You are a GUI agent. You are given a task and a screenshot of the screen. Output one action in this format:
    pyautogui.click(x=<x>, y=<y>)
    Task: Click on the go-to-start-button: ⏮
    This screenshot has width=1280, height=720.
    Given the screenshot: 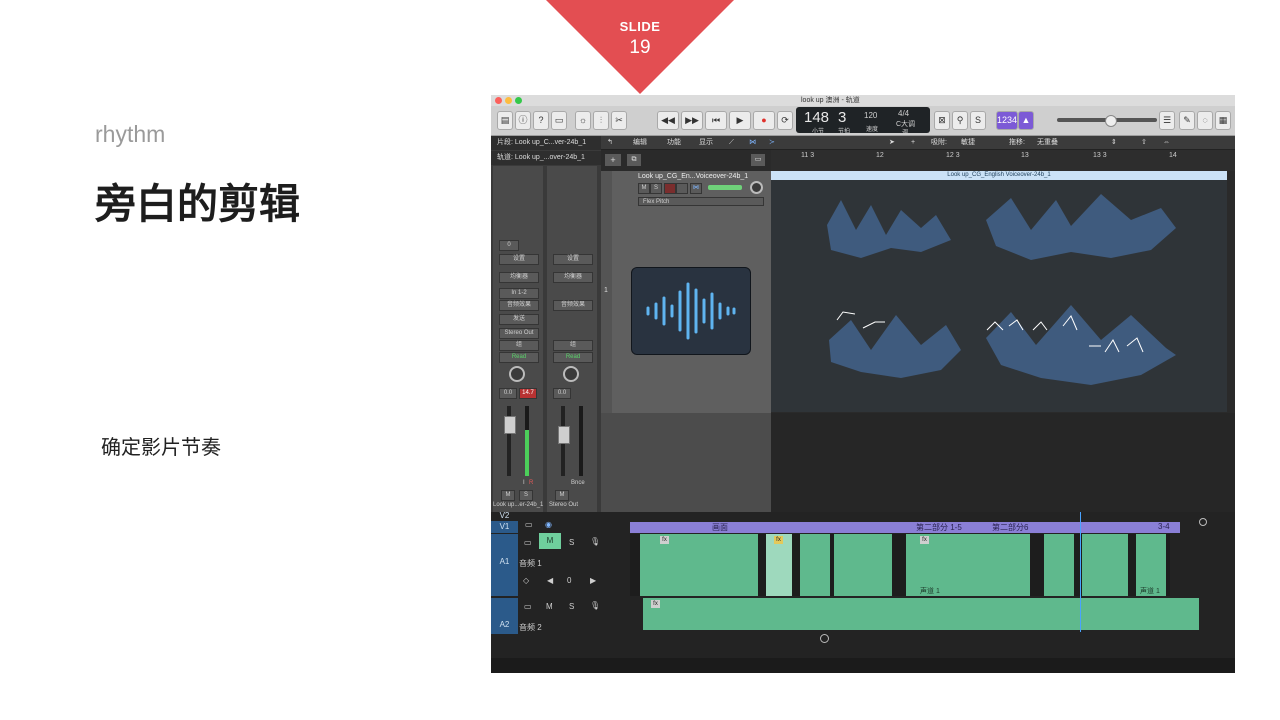 What is the action you would take?
    pyautogui.click(x=716, y=120)
    